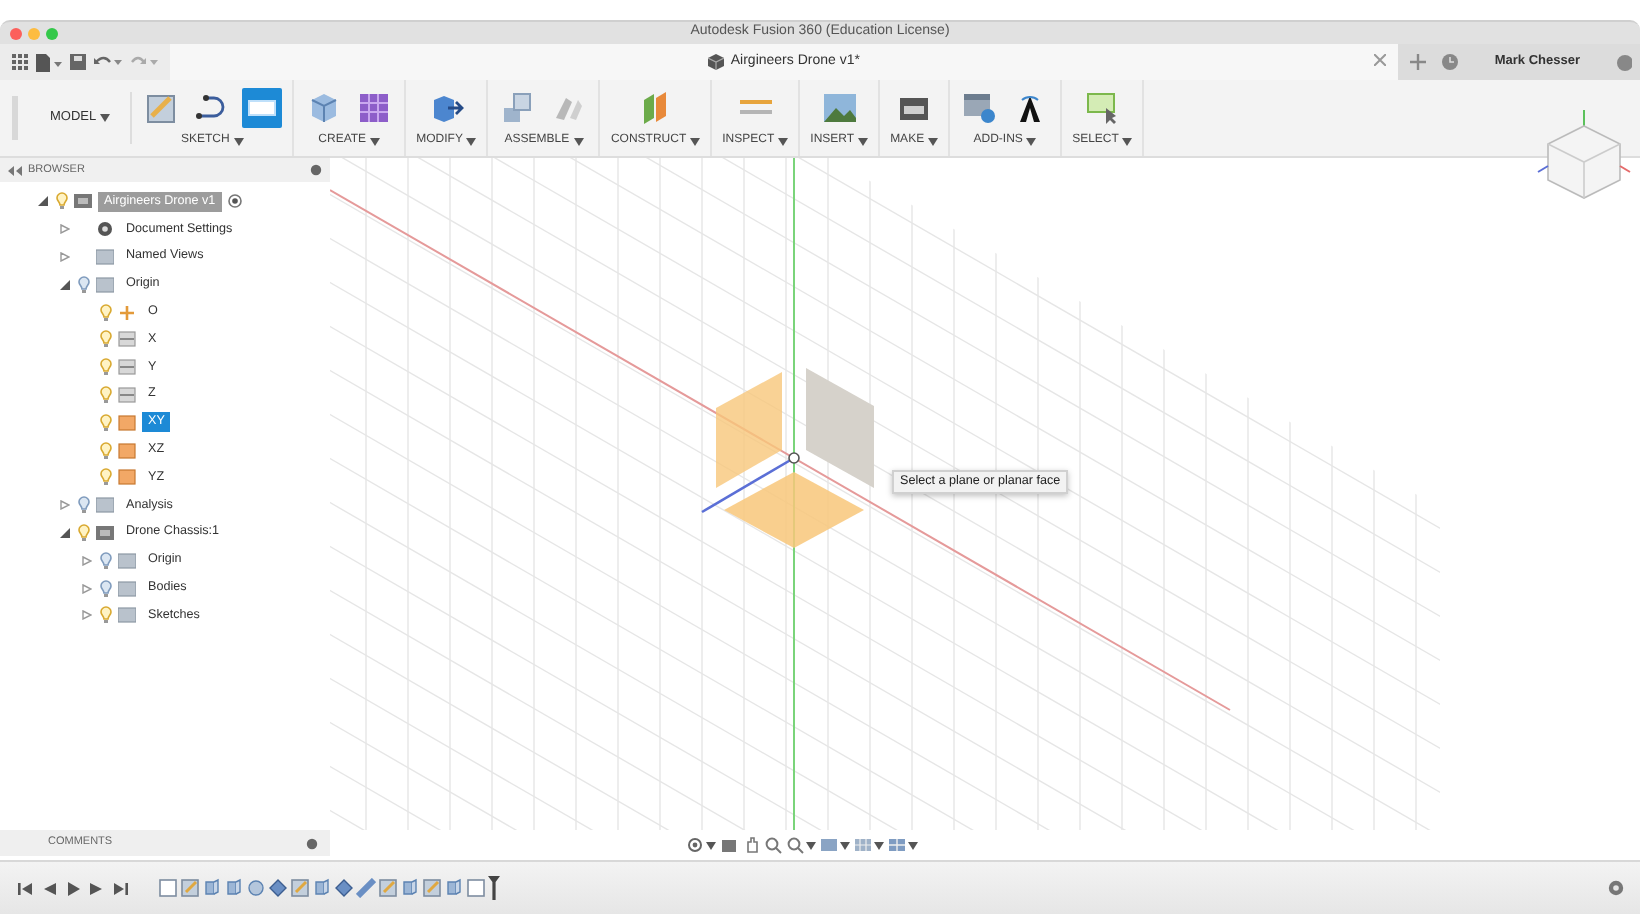  Describe the element at coordinates (1584, 154) in the screenshot. I see `view-cube-drawing` at that location.